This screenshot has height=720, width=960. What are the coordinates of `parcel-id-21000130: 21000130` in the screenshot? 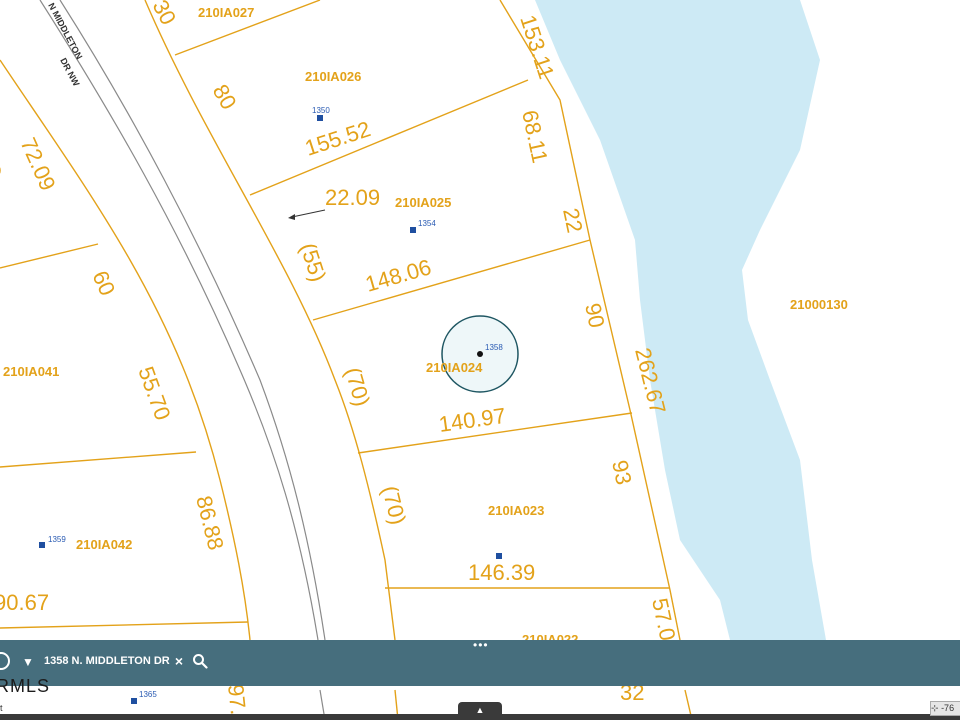 It's located at (819, 304).